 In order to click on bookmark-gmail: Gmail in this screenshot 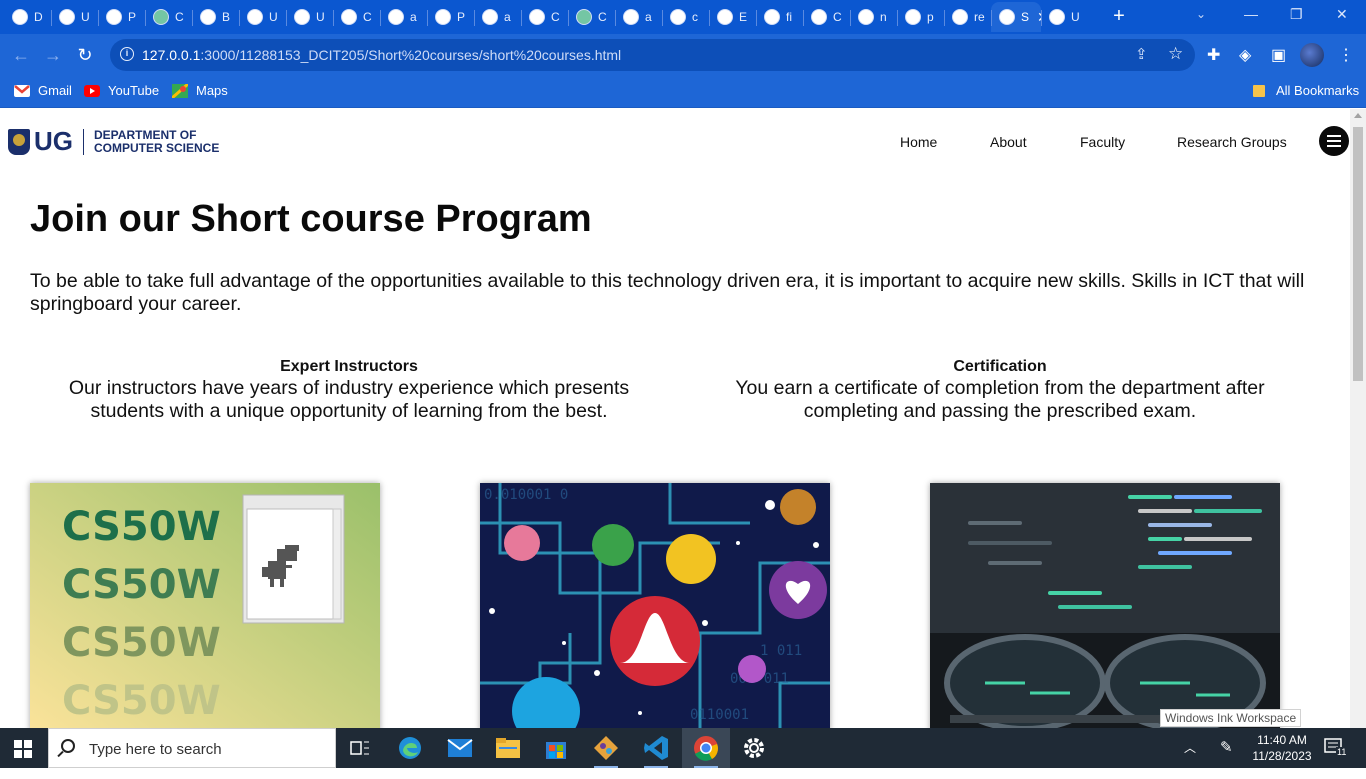, I will do `click(43, 90)`.